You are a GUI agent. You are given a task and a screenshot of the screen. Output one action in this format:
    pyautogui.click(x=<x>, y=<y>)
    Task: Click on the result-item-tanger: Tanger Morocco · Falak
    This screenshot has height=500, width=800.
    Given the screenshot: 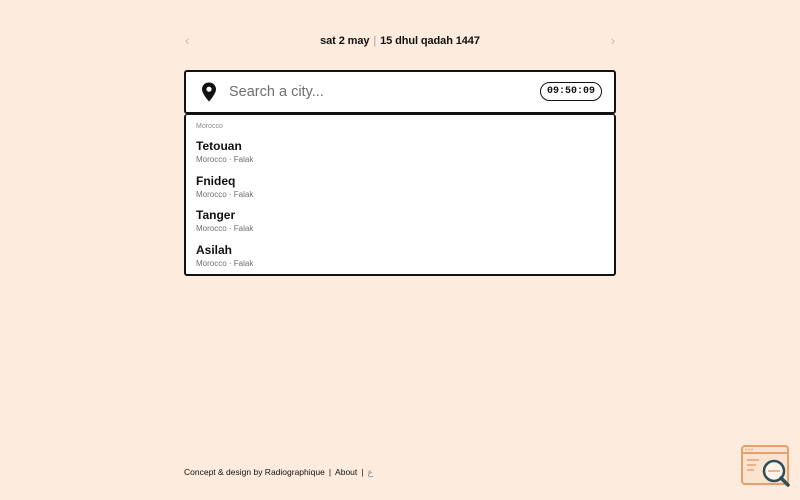 What is the action you would take?
    pyautogui.click(x=400, y=224)
    